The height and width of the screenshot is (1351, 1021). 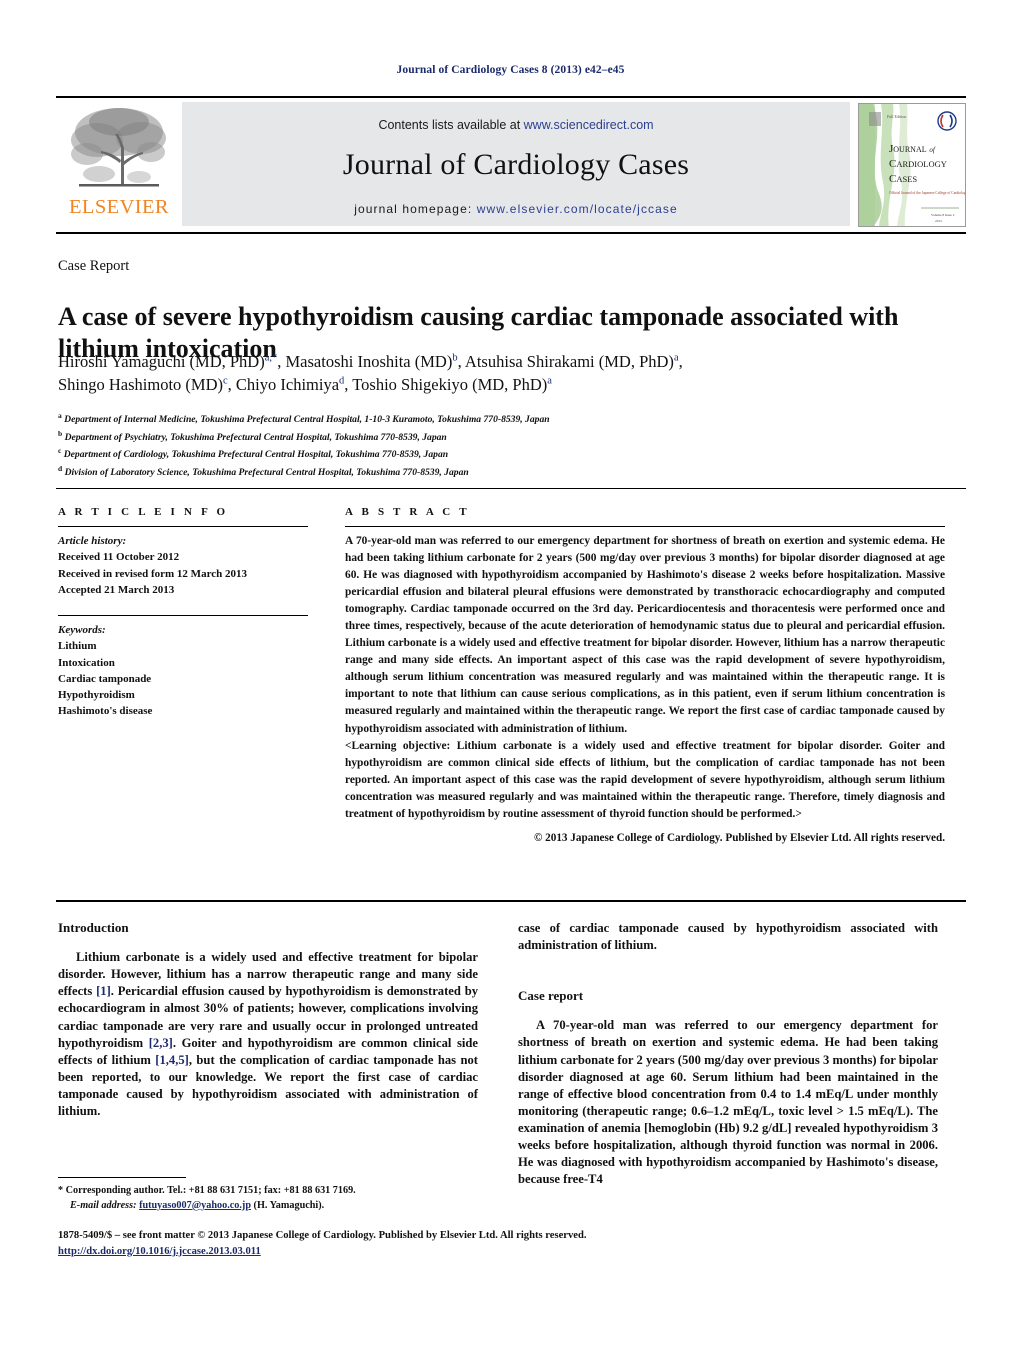 I want to click on section-heading-case-report: Case report, so click(x=551, y=996).